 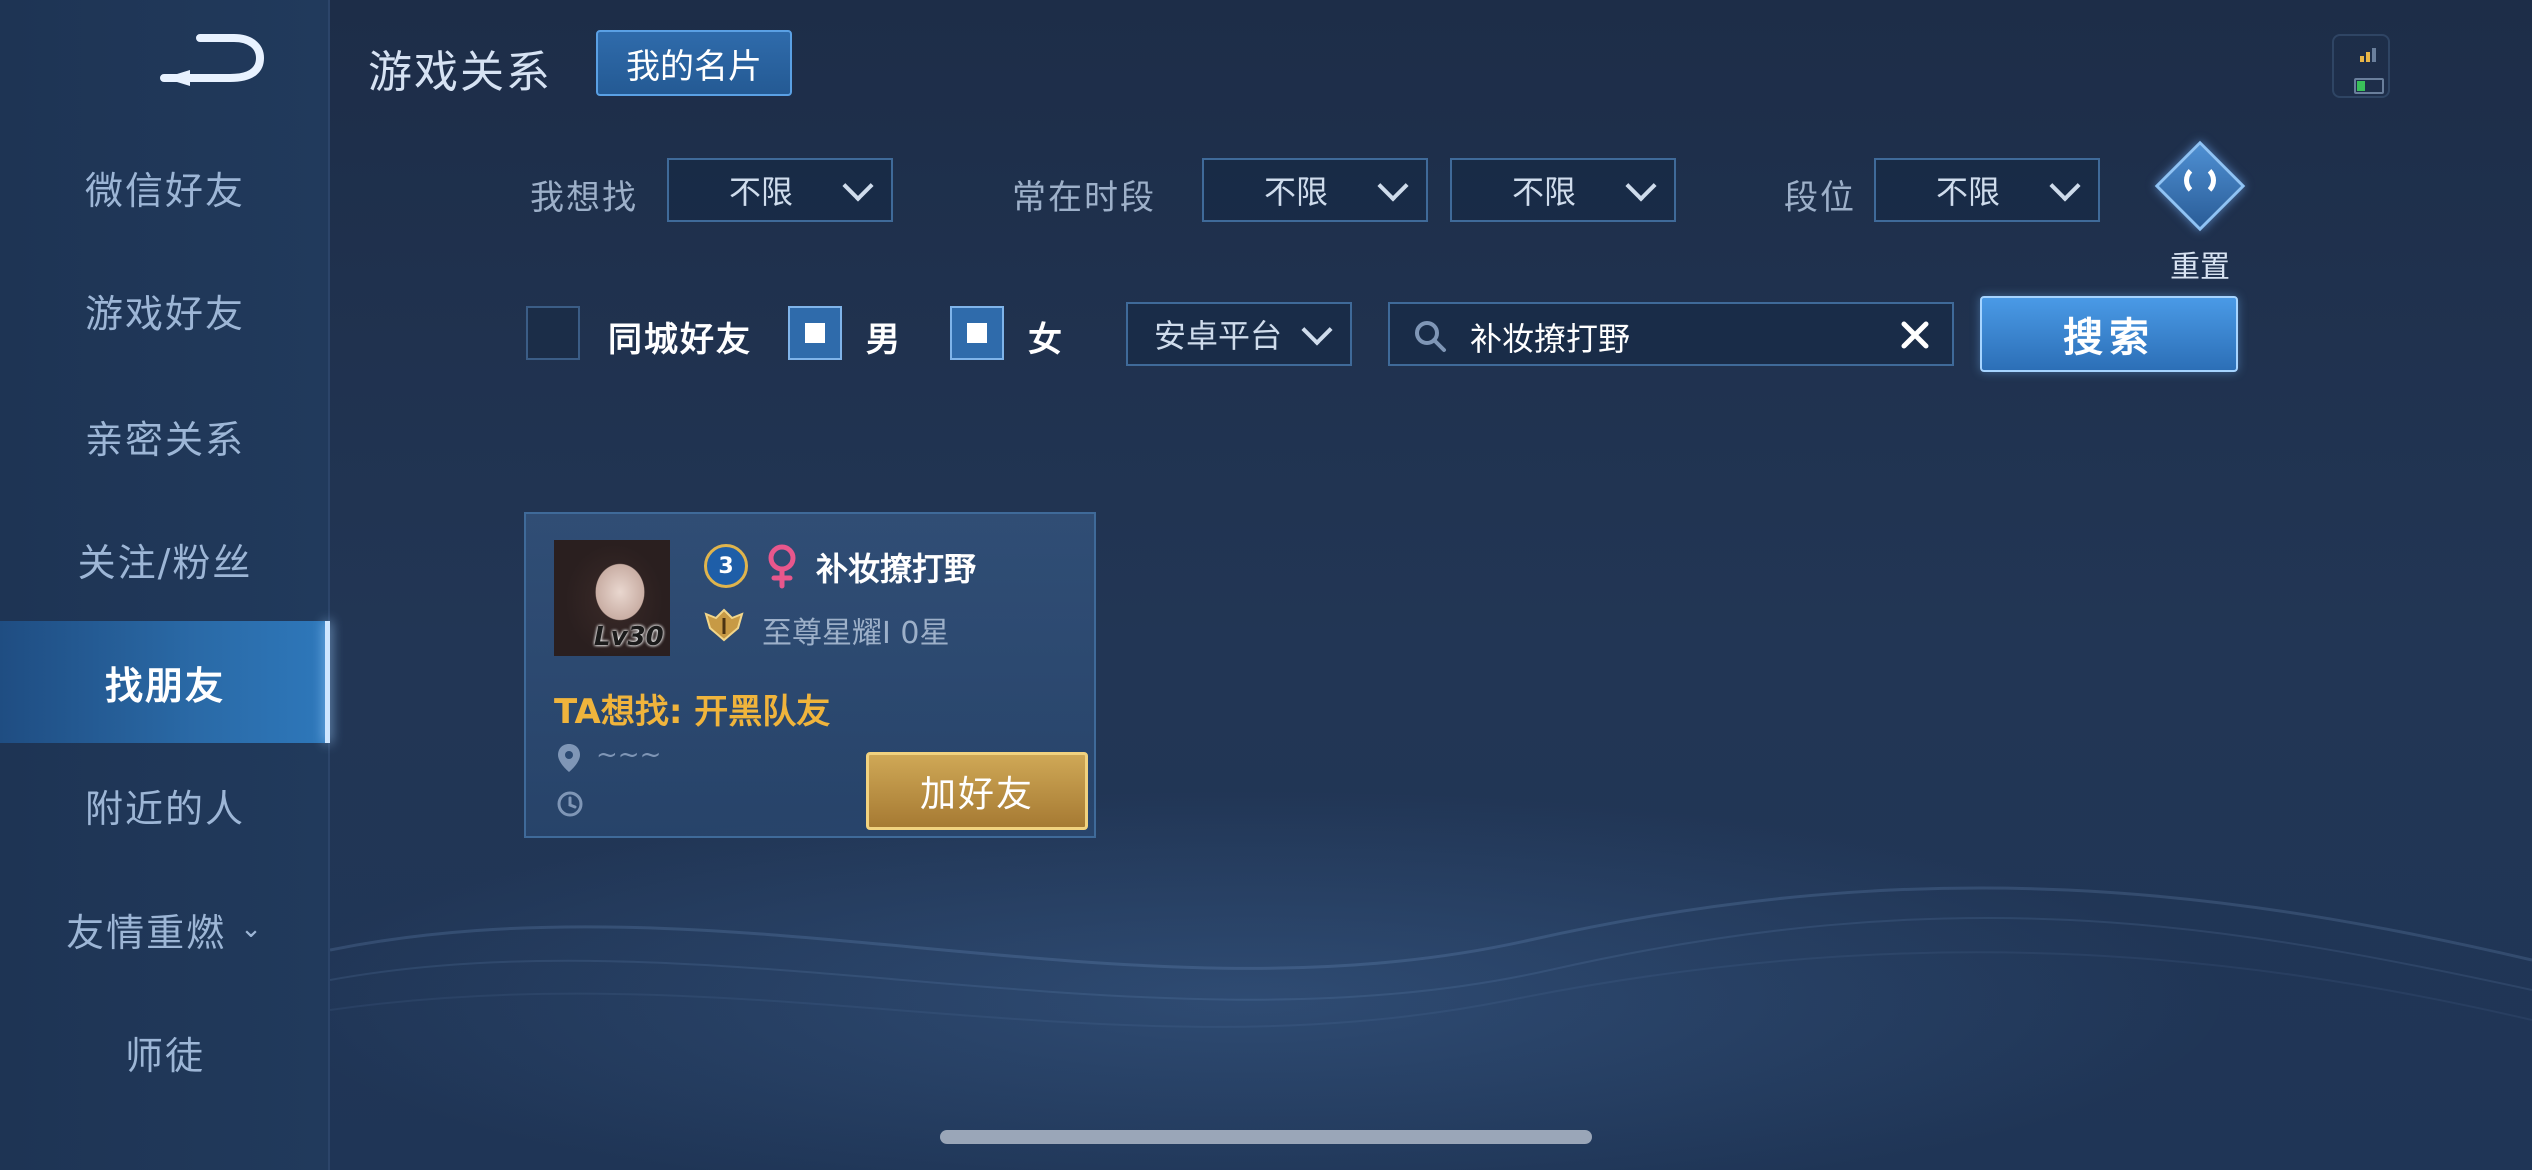 I want to click on sidebar-item-label: 亲密关系, so click(x=164, y=439).